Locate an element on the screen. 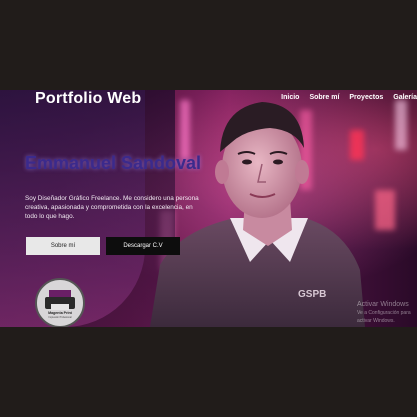 The image size is (417, 417). nav-item-inicio: Inicio is located at coordinates (290, 97).